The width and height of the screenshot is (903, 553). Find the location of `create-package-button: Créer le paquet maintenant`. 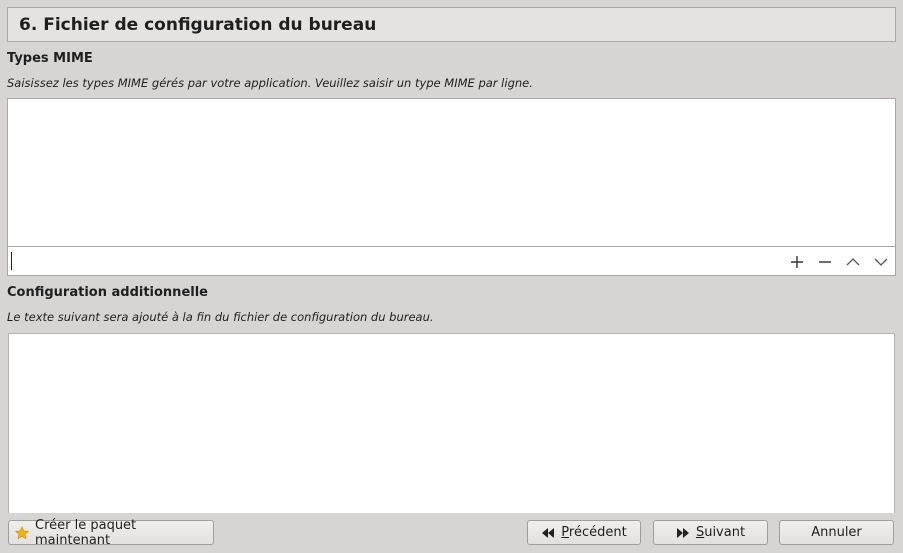

create-package-button: Créer le paquet maintenant is located at coordinates (111, 532).